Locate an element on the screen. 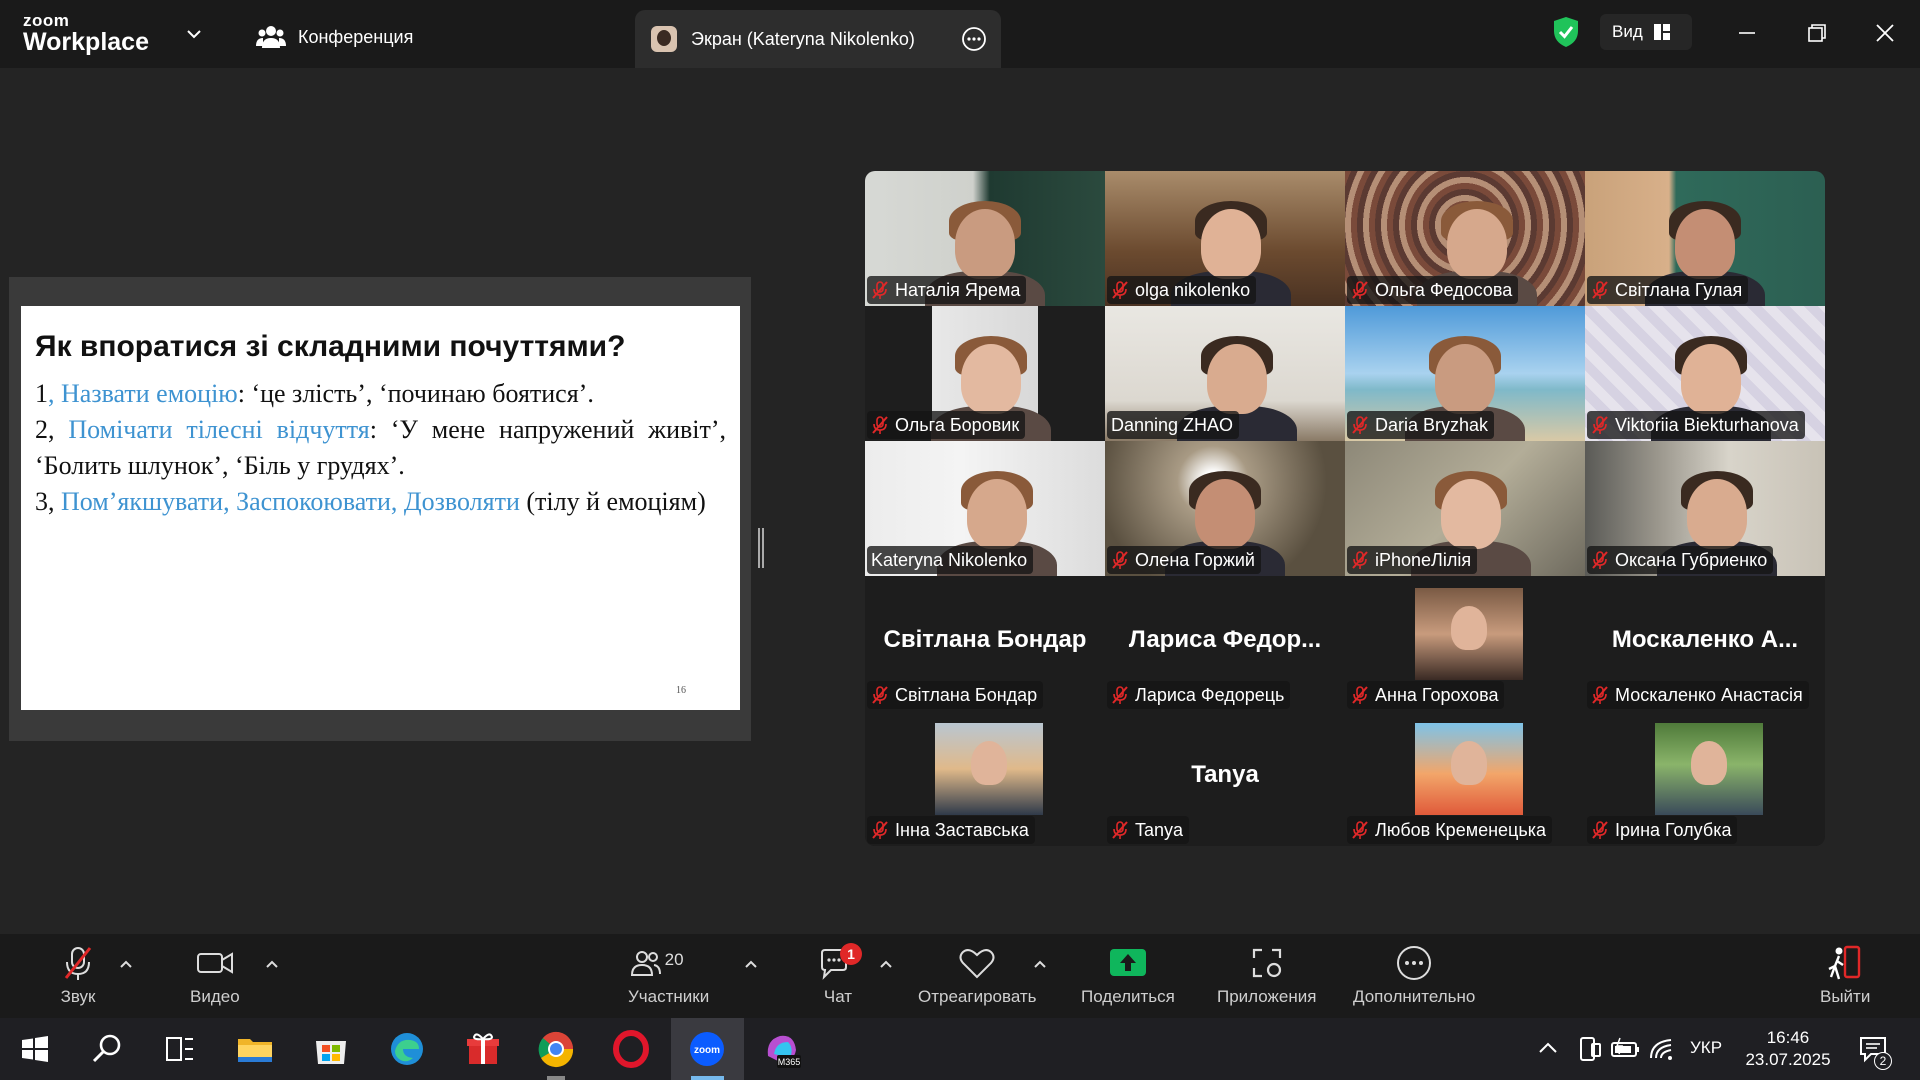 Image resolution: width=1920 pixels, height=1080 pixels. zoom-app-icon: zoom is located at coordinates (707, 1049).